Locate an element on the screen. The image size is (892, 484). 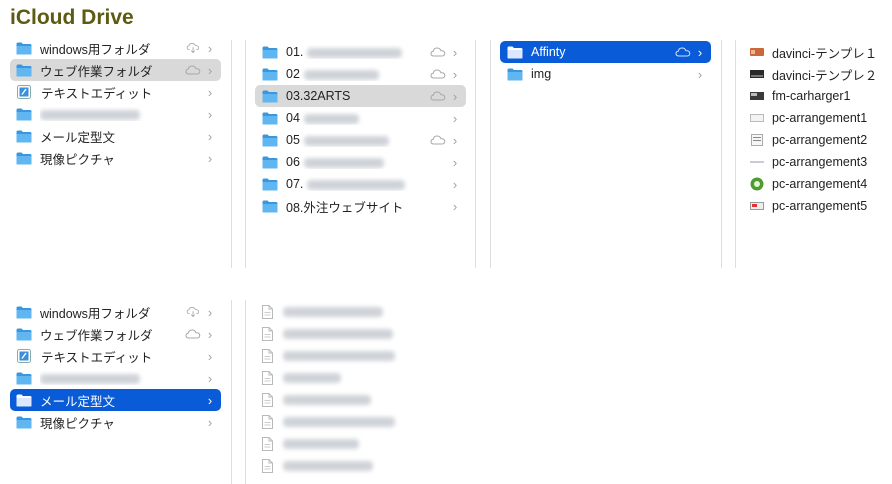
folder-item-label: 01. is located at coordinates (295, 52).